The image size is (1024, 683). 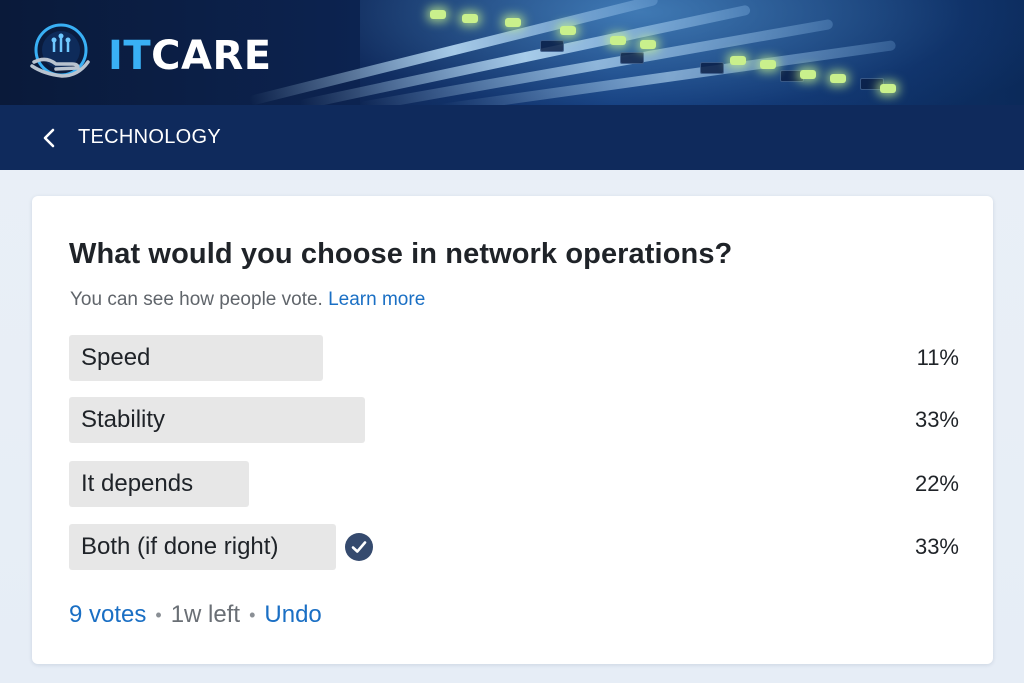 I want to click on poll-footer: 9 votes • 1w left • Undo, so click(x=195, y=615).